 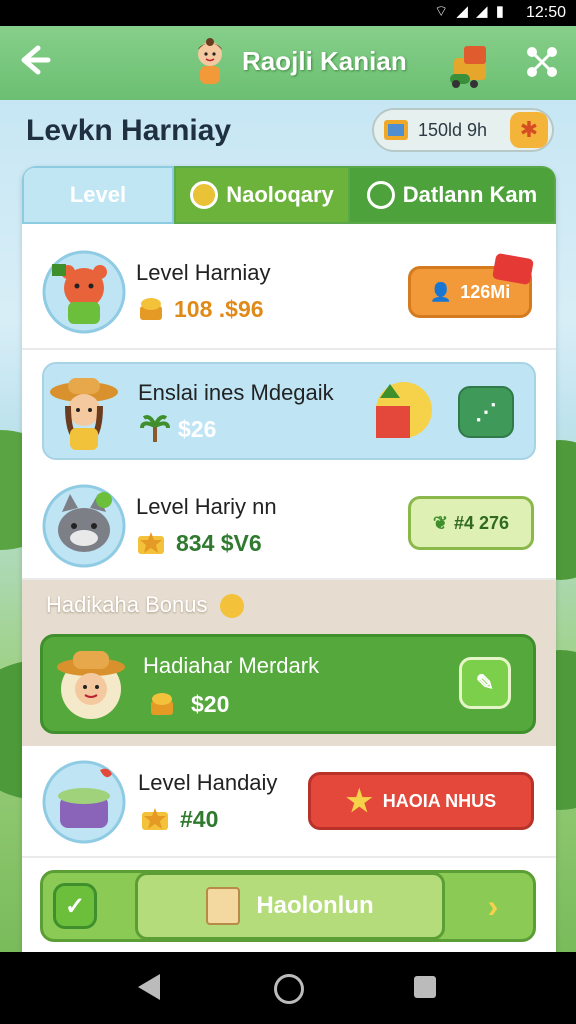 I want to click on back-arrow-icon, so click(x=34, y=60).